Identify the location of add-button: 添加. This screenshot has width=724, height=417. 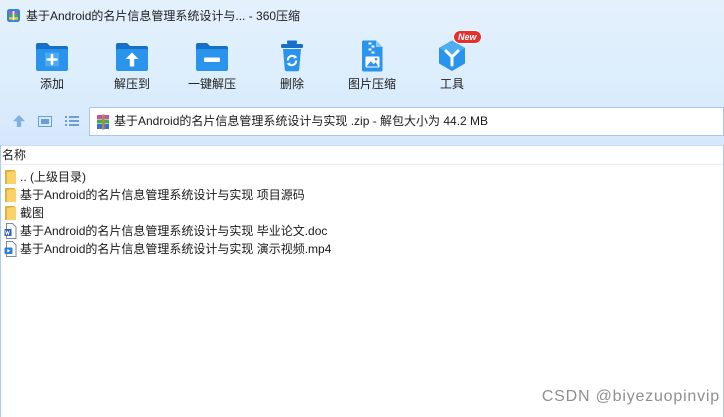
(52, 64).